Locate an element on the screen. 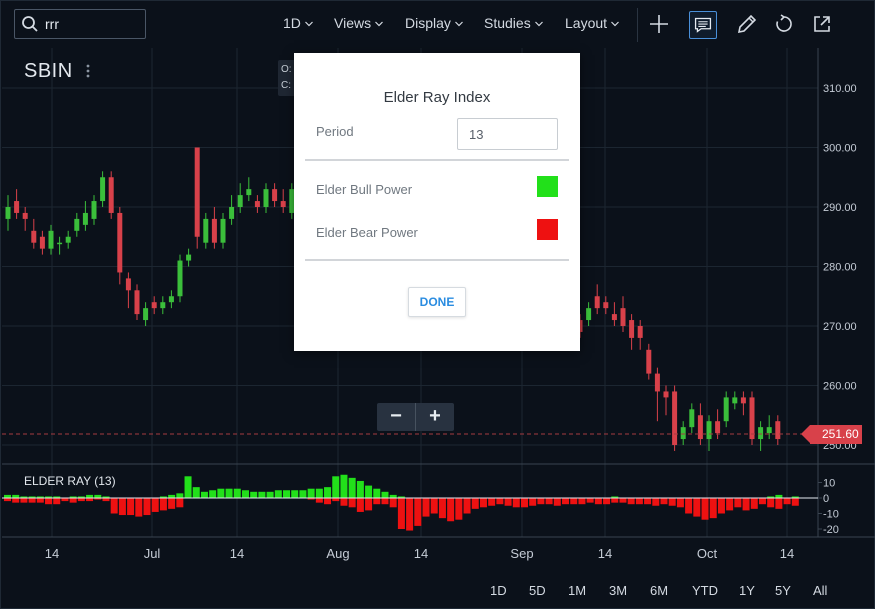 The width and height of the screenshot is (875, 609). bear-power-label: Elder Bear Power is located at coordinates (367, 232).